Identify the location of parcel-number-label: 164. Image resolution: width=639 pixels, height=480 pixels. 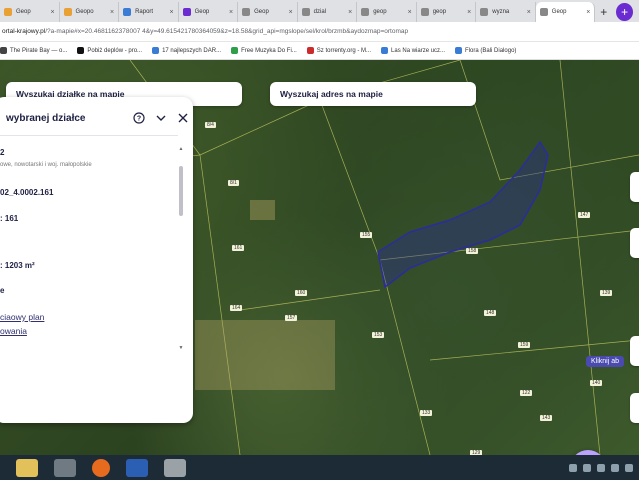
(236, 308).